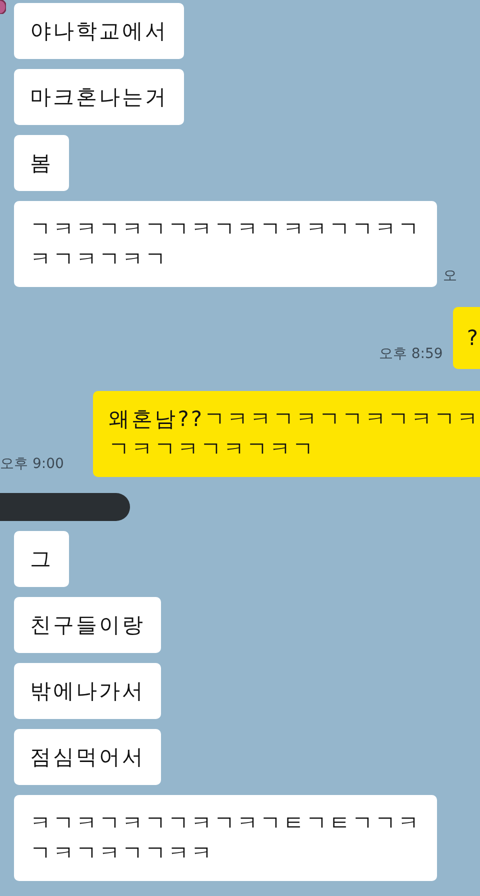 This screenshot has height=896, width=480. What do you see at coordinates (87, 625) in the screenshot?
I see `message-bubble: 친구들이랑` at bounding box center [87, 625].